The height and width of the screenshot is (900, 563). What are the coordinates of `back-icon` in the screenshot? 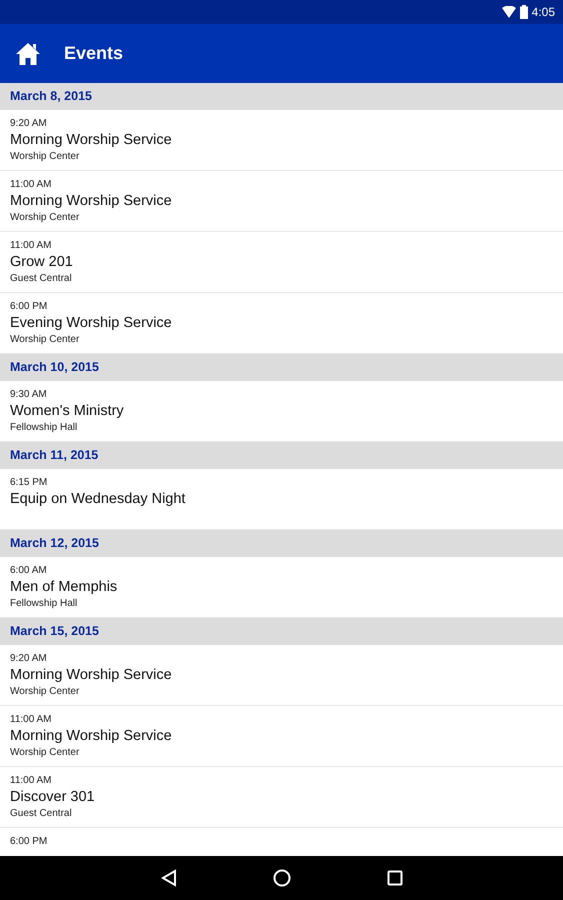 It's located at (168, 878).